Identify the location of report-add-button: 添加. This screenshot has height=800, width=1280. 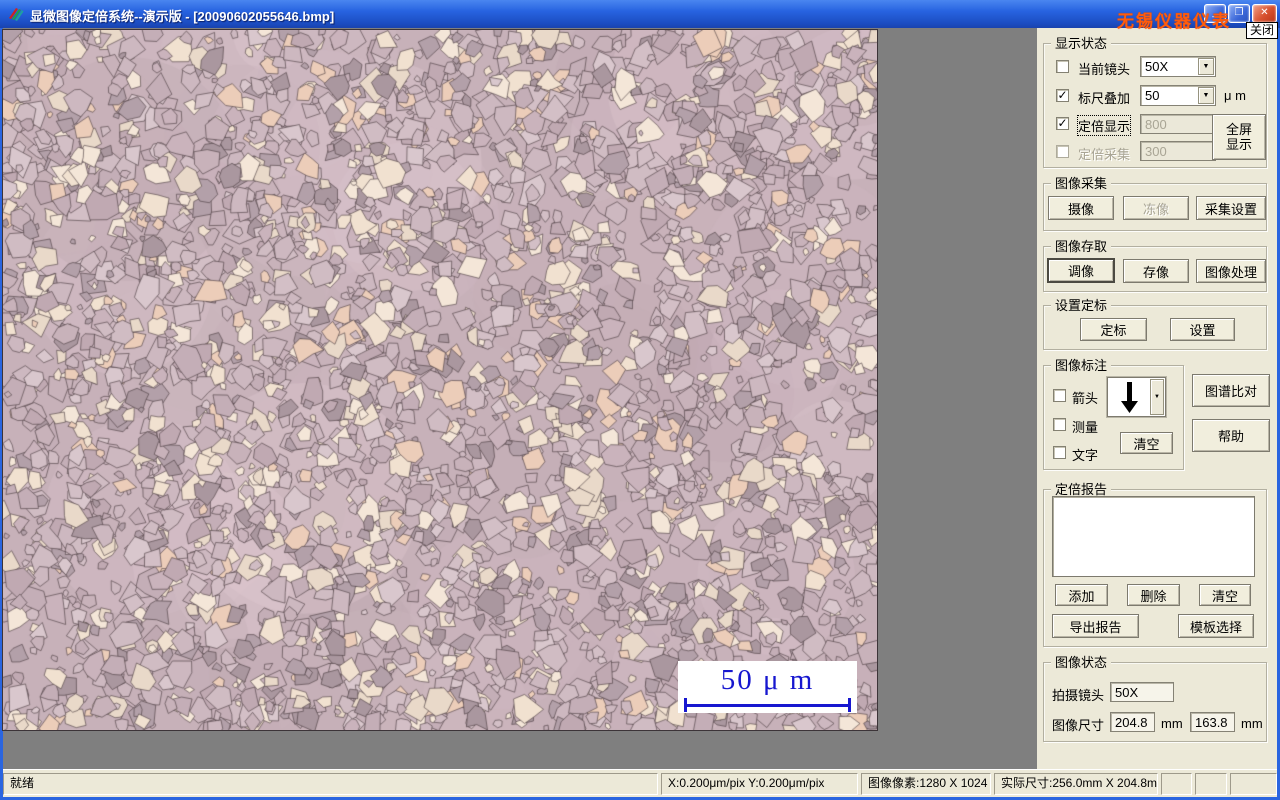
(1081, 595).